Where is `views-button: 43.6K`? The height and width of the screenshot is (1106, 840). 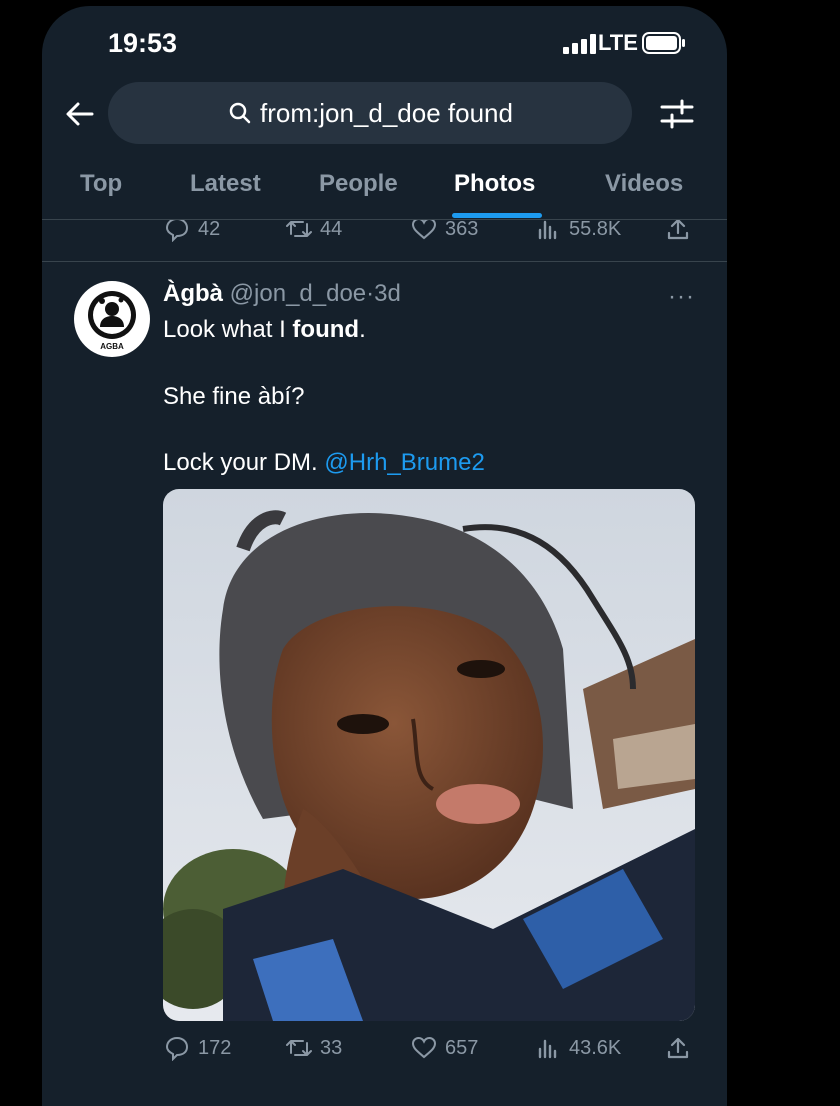 views-button: 43.6K is located at coordinates (578, 1048).